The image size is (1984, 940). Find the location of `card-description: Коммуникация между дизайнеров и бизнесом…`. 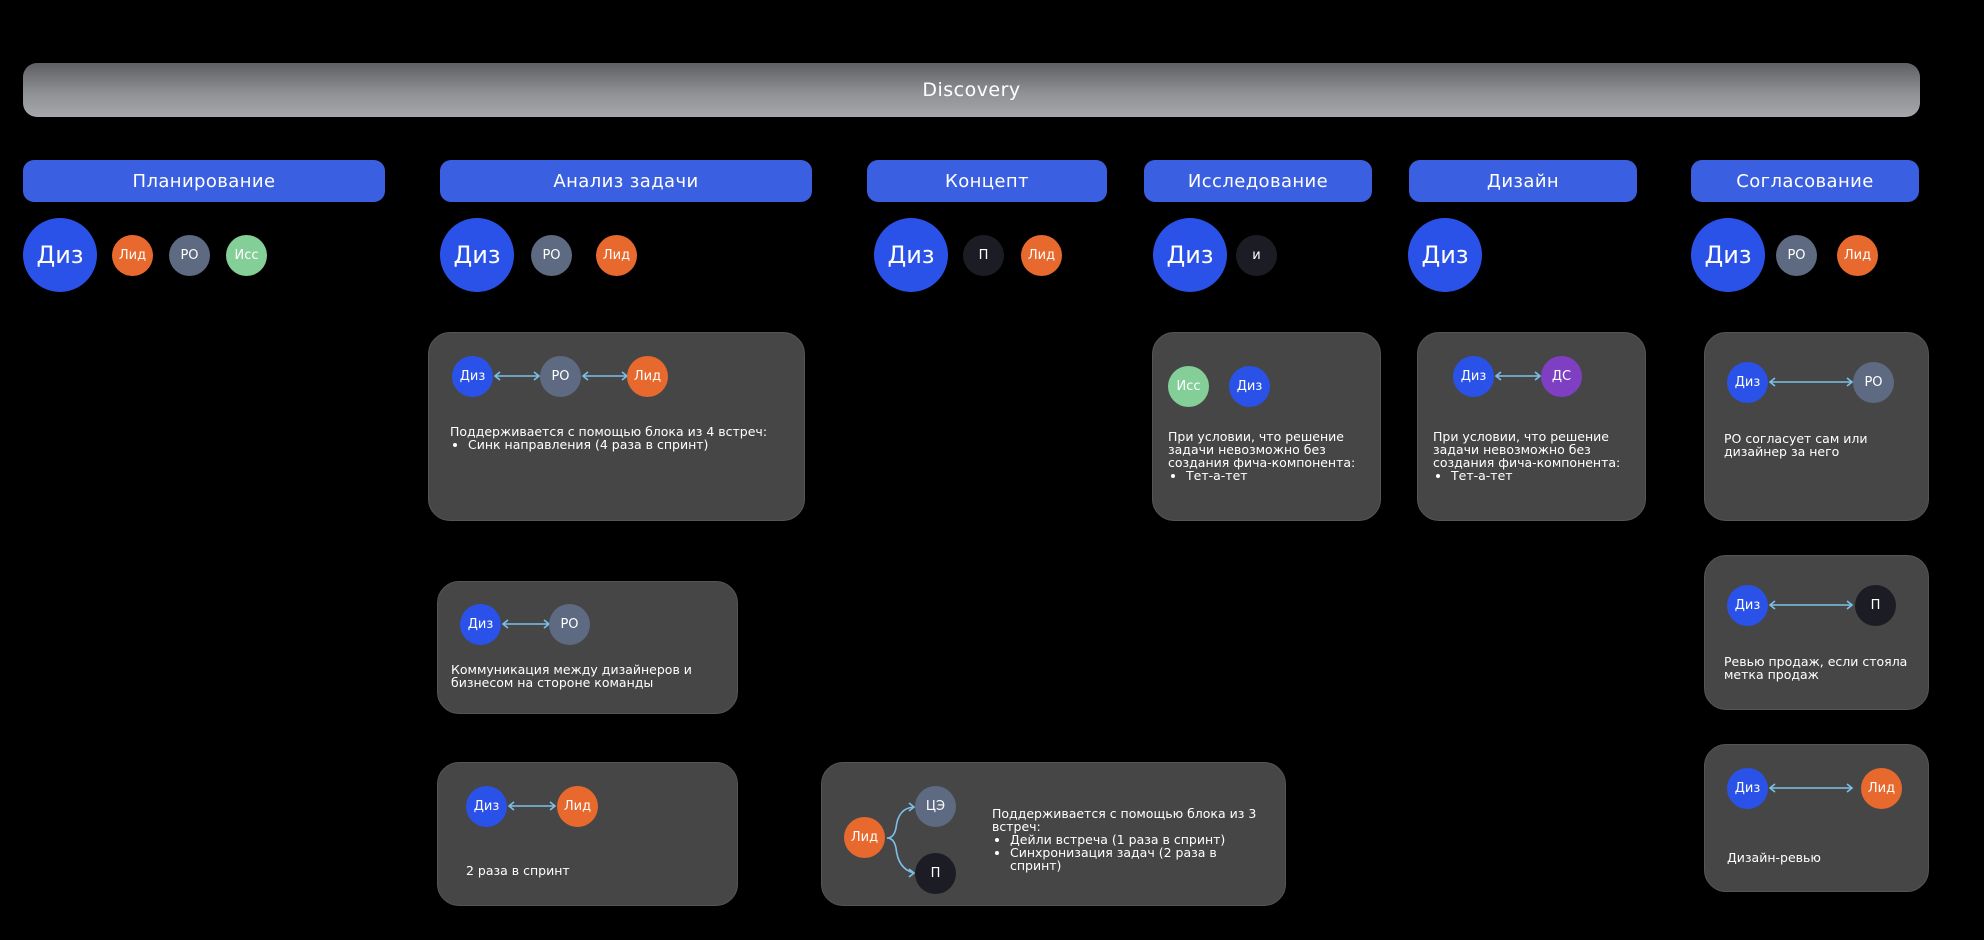

card-description: Коммуникация между дизайнеров и бизнесом… is located at coordinates (571, 676).